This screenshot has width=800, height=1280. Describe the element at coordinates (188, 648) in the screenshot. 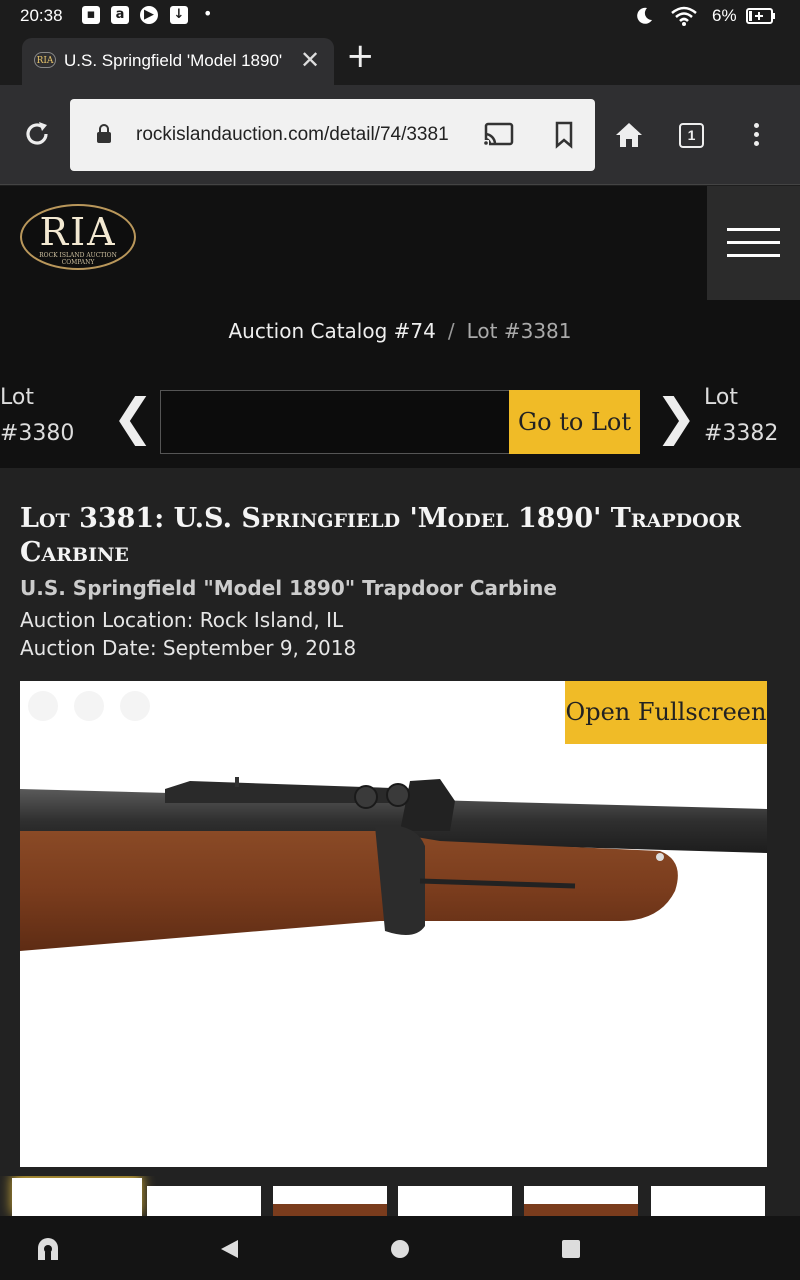

I see `auction-date: Auction Date: September 9, 2018` at that location.